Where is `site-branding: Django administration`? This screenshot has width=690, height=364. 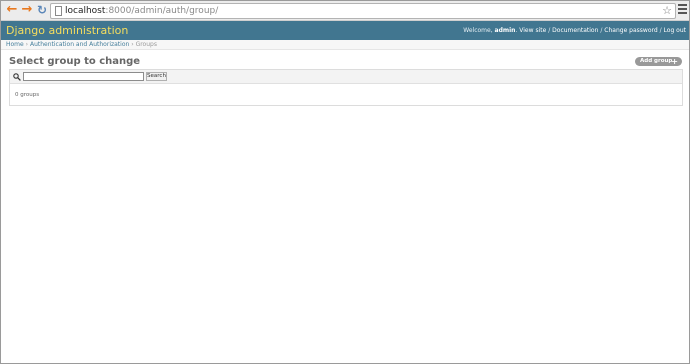 site-branding: Django administration is located at coordinates (67, 30).